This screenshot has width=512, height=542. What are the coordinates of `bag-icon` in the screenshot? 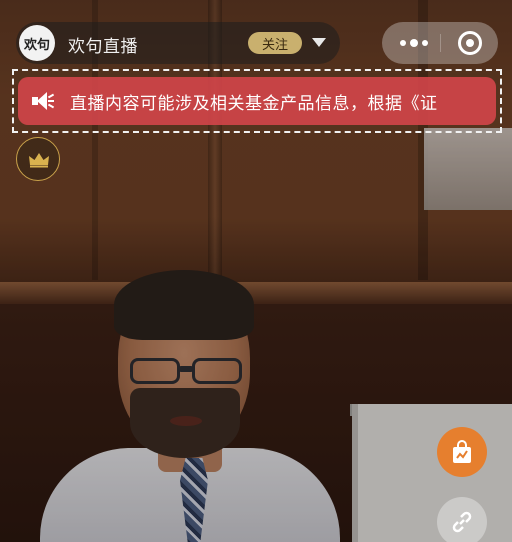 It's located at (462, 451).